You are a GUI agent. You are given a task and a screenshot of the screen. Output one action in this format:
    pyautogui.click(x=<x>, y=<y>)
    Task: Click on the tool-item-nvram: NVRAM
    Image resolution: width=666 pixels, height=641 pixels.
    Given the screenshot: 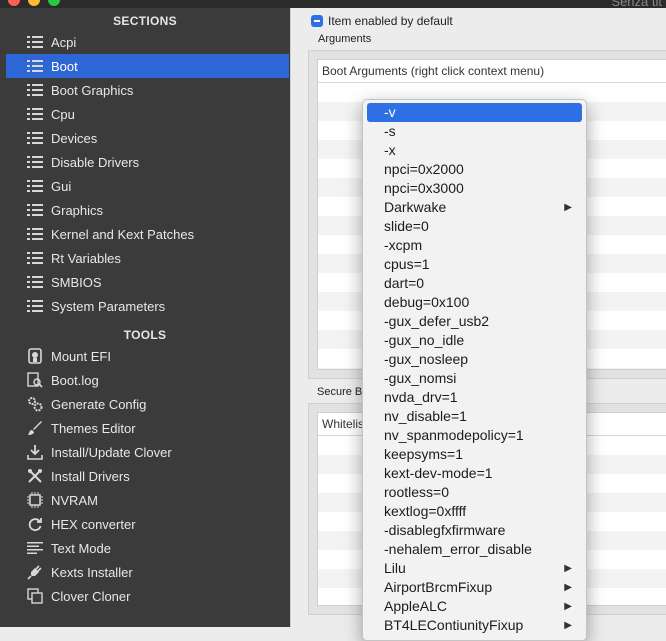 What is the action you would take?
    pyautogui.click(x=147, y=500)
    